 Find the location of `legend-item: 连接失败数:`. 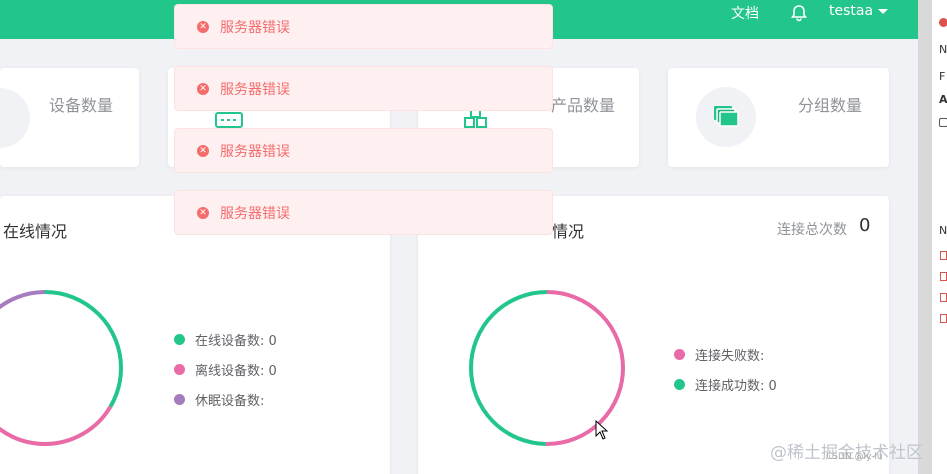

legend-item: 连接失败数: is located at coordinates (725, 354).